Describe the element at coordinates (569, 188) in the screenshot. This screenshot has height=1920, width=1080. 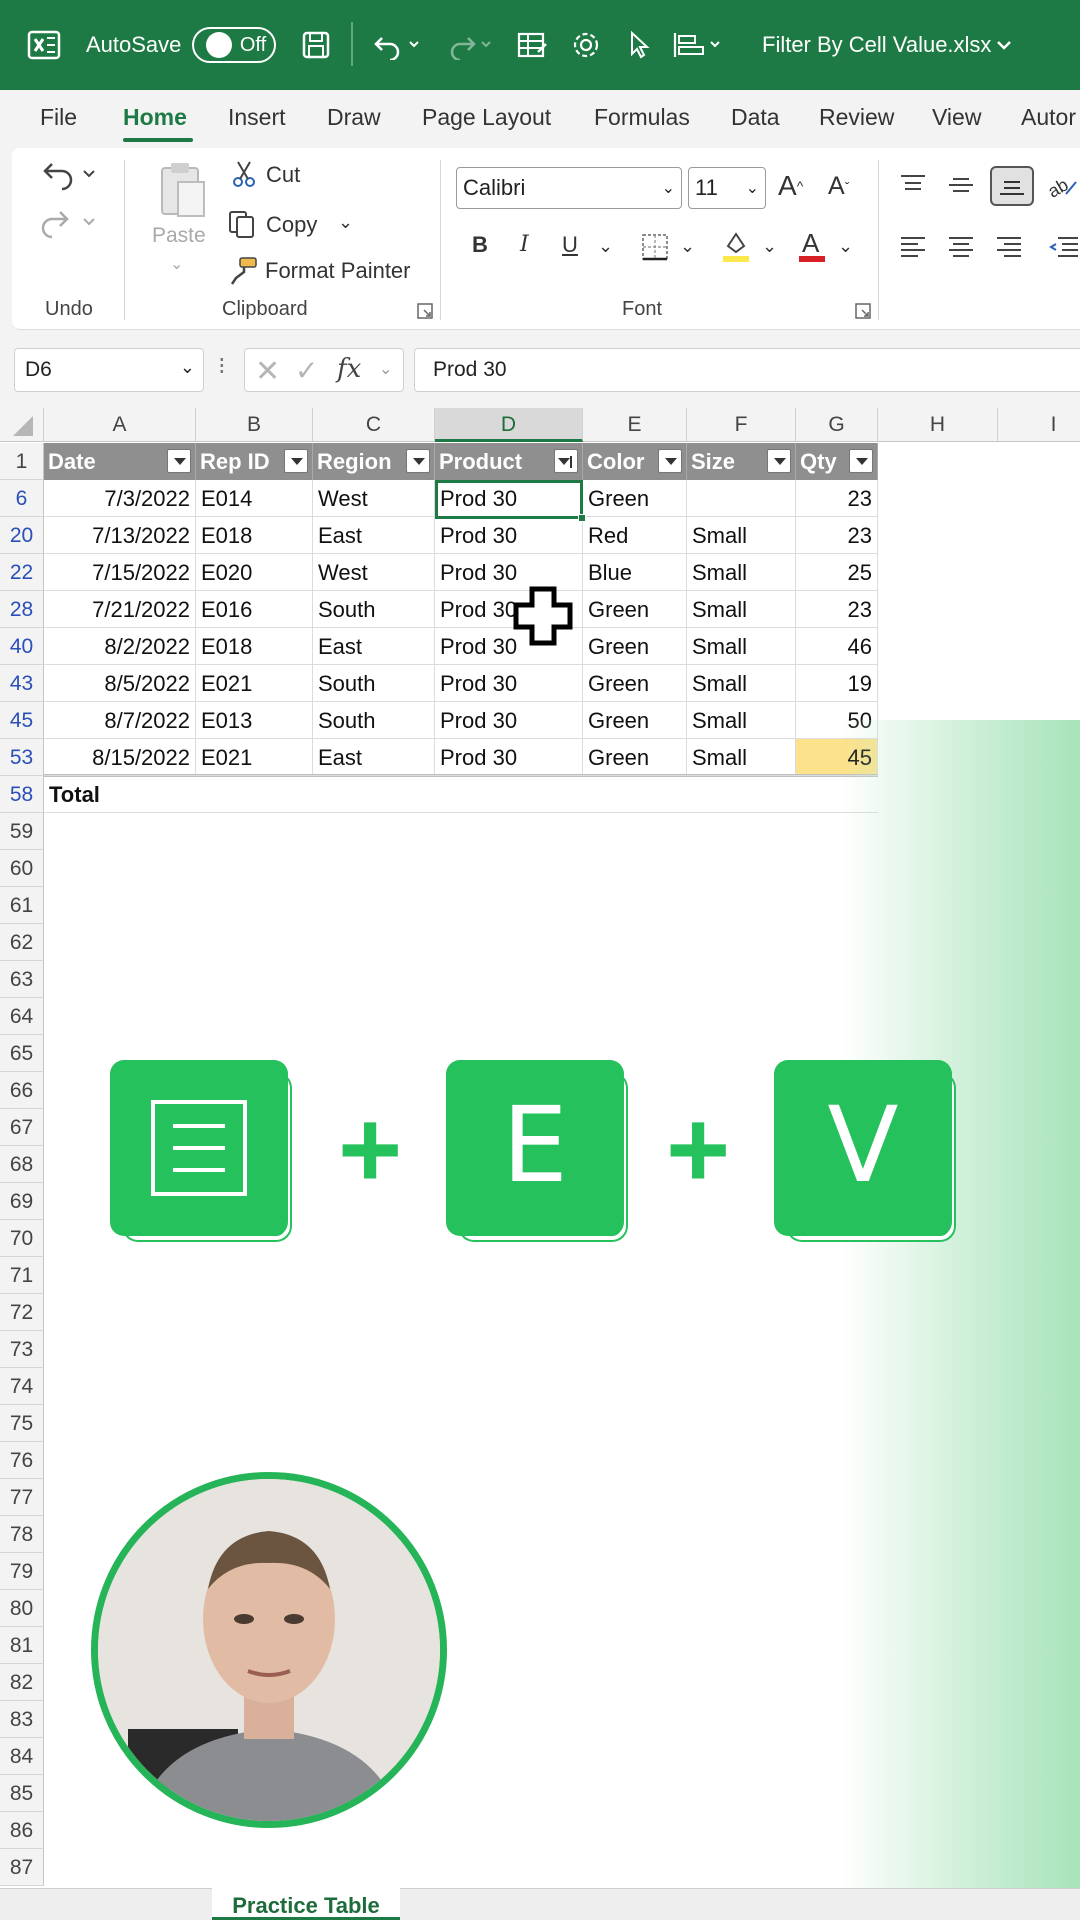
I see `font-family-select: Calibri ⌄` at that location.